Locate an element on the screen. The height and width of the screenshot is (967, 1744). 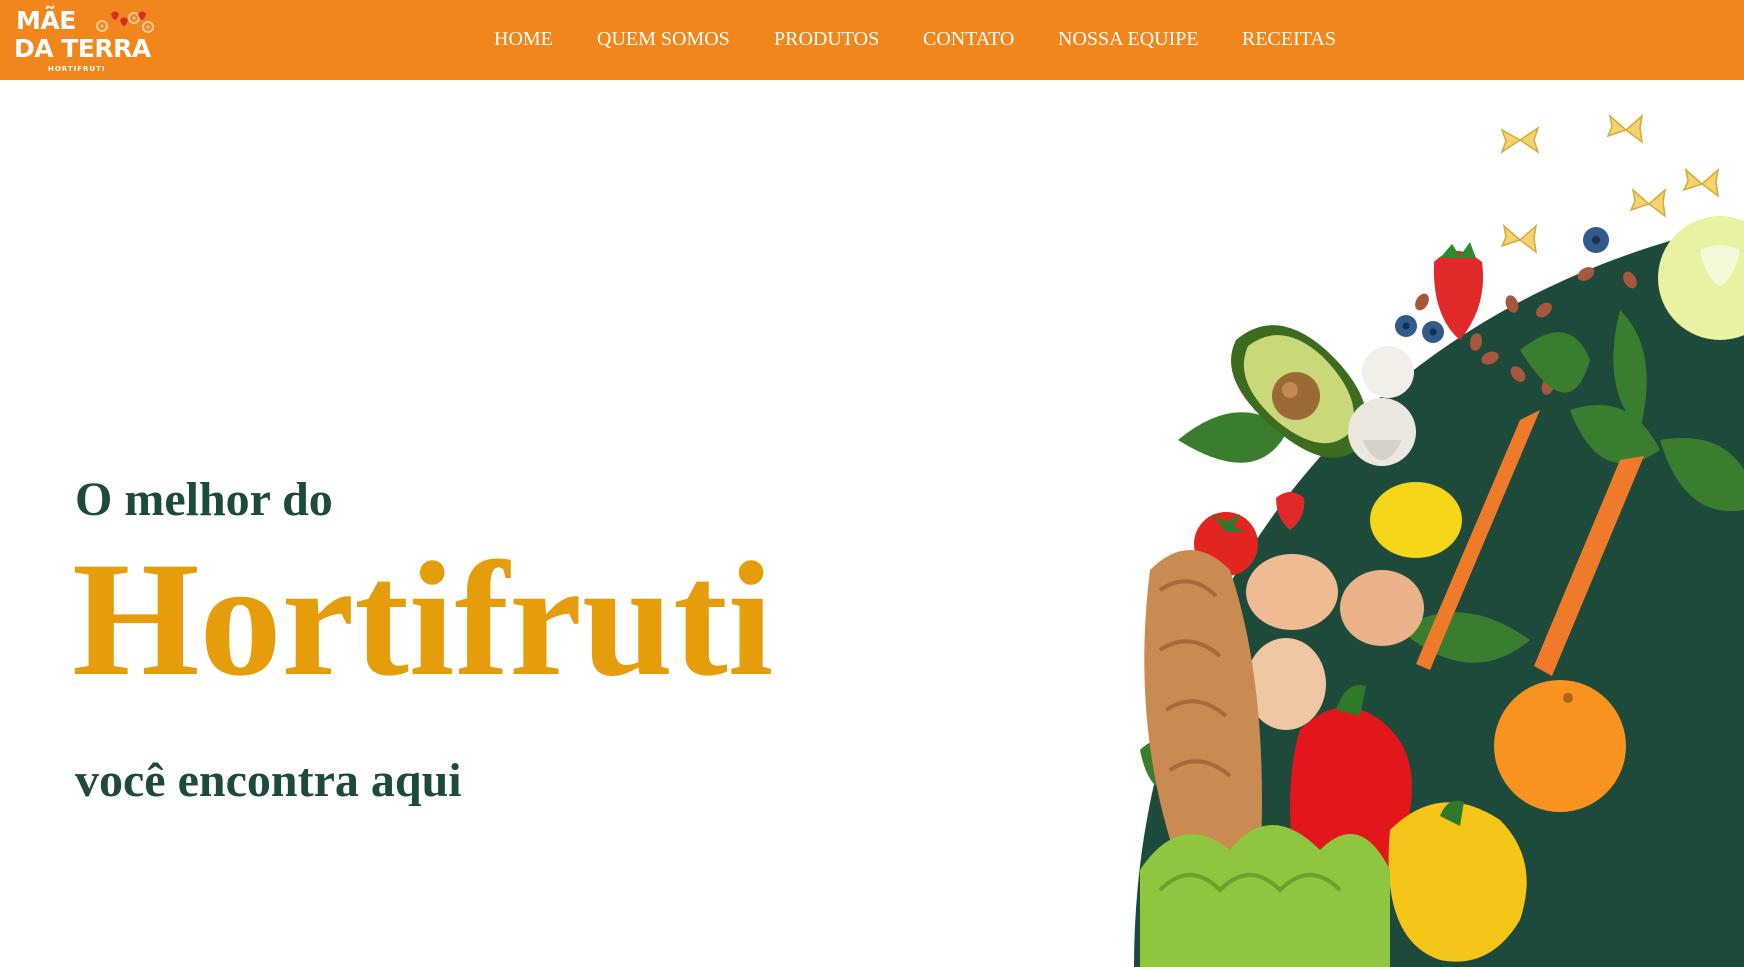
nav-link-home: HOME is located at coordinates (523, 39).